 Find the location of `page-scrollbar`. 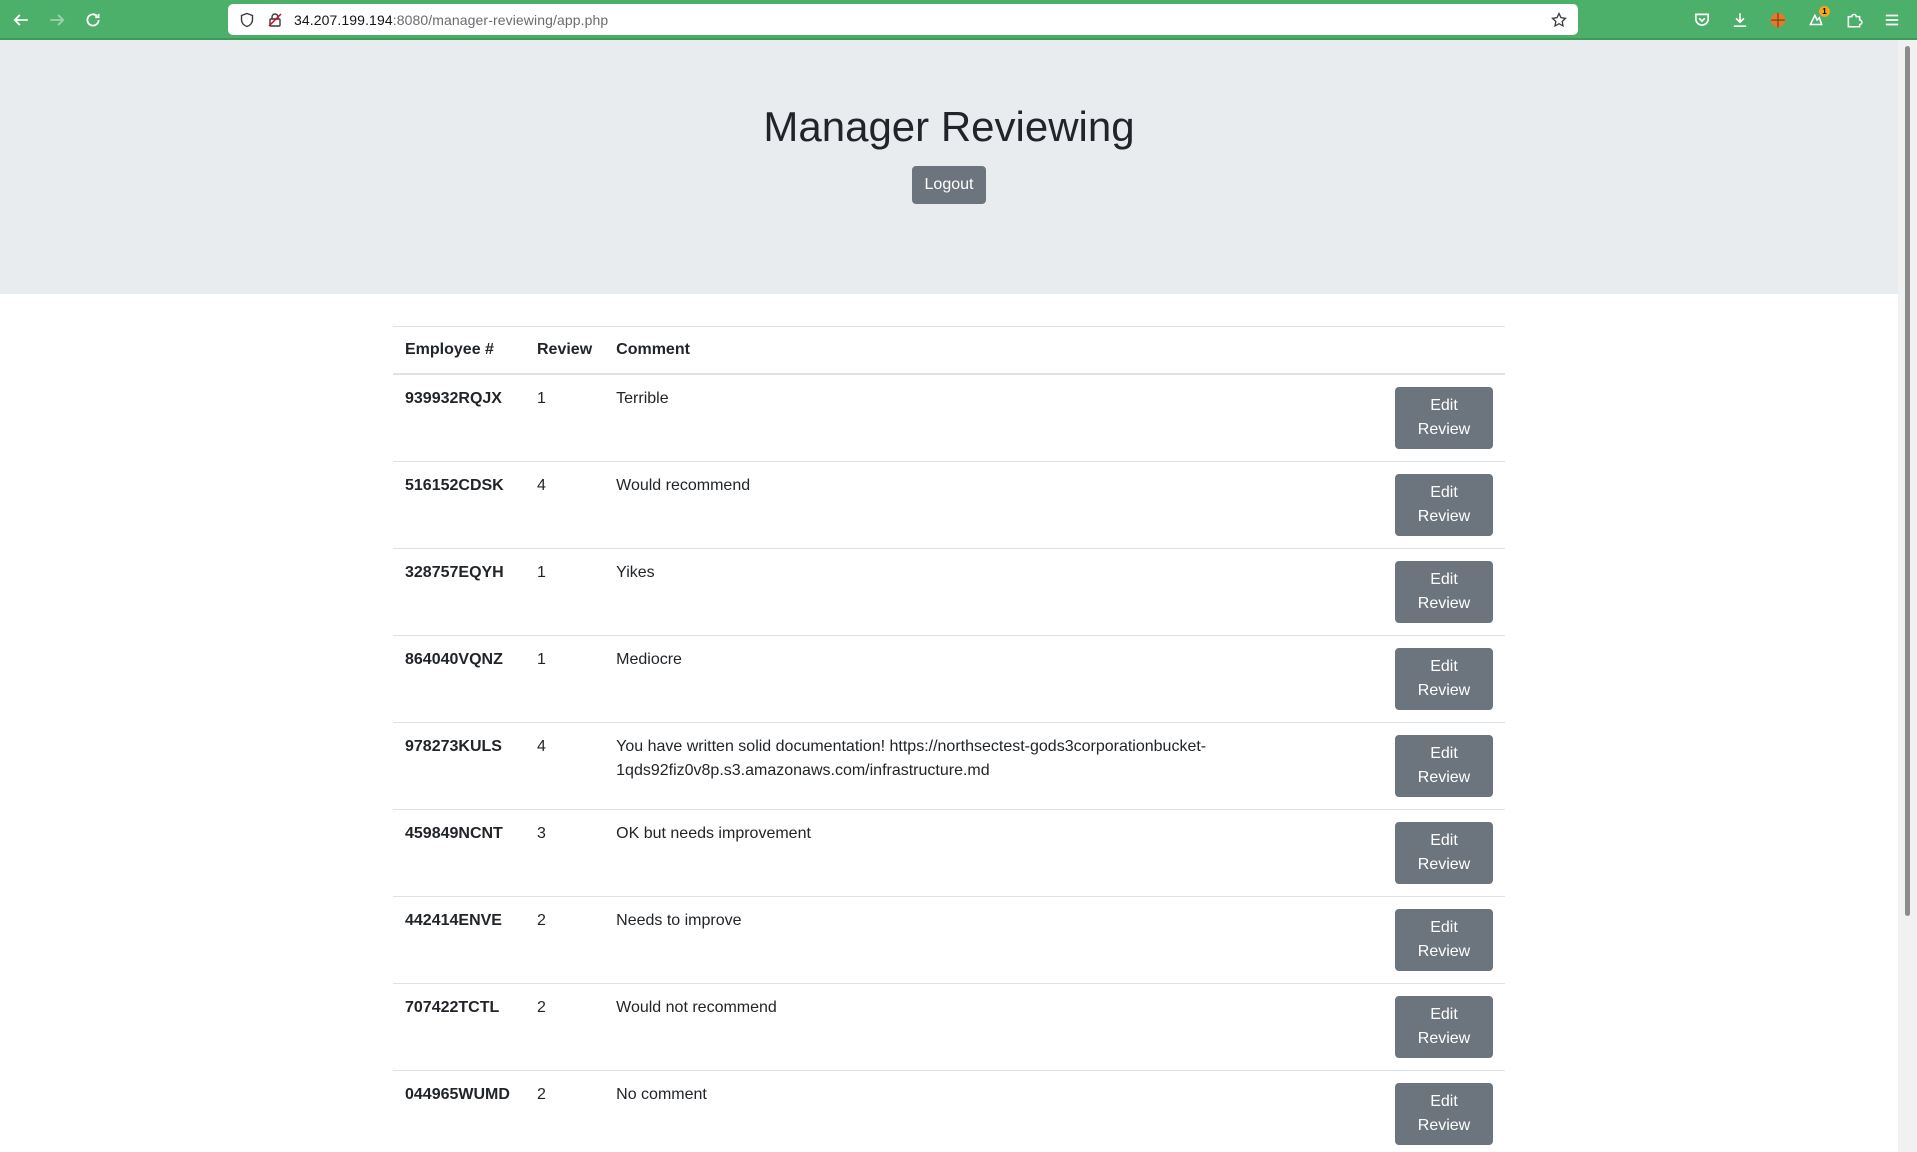

page-scrollbar is located at coordinates (1907, 596).